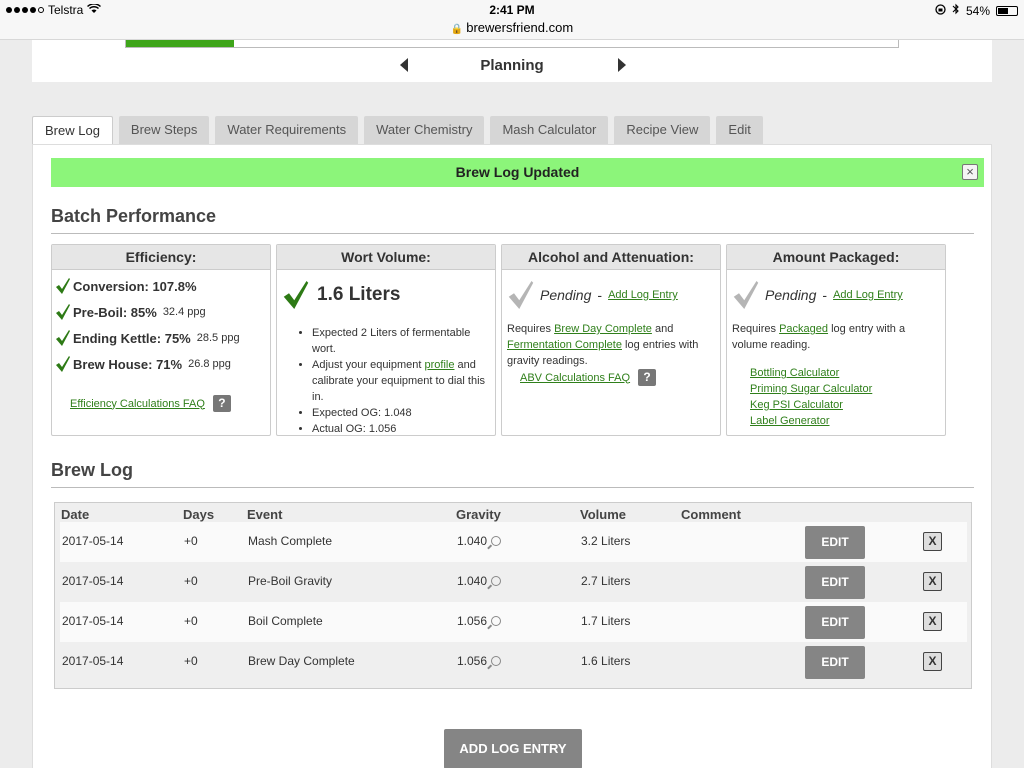 The width and height of the screenshot is (1024, 768). What do you see at coordinates (790, 421) in the screenshot?
I see `label-generator-link: Label Generator` at bounding box center [790, 421].